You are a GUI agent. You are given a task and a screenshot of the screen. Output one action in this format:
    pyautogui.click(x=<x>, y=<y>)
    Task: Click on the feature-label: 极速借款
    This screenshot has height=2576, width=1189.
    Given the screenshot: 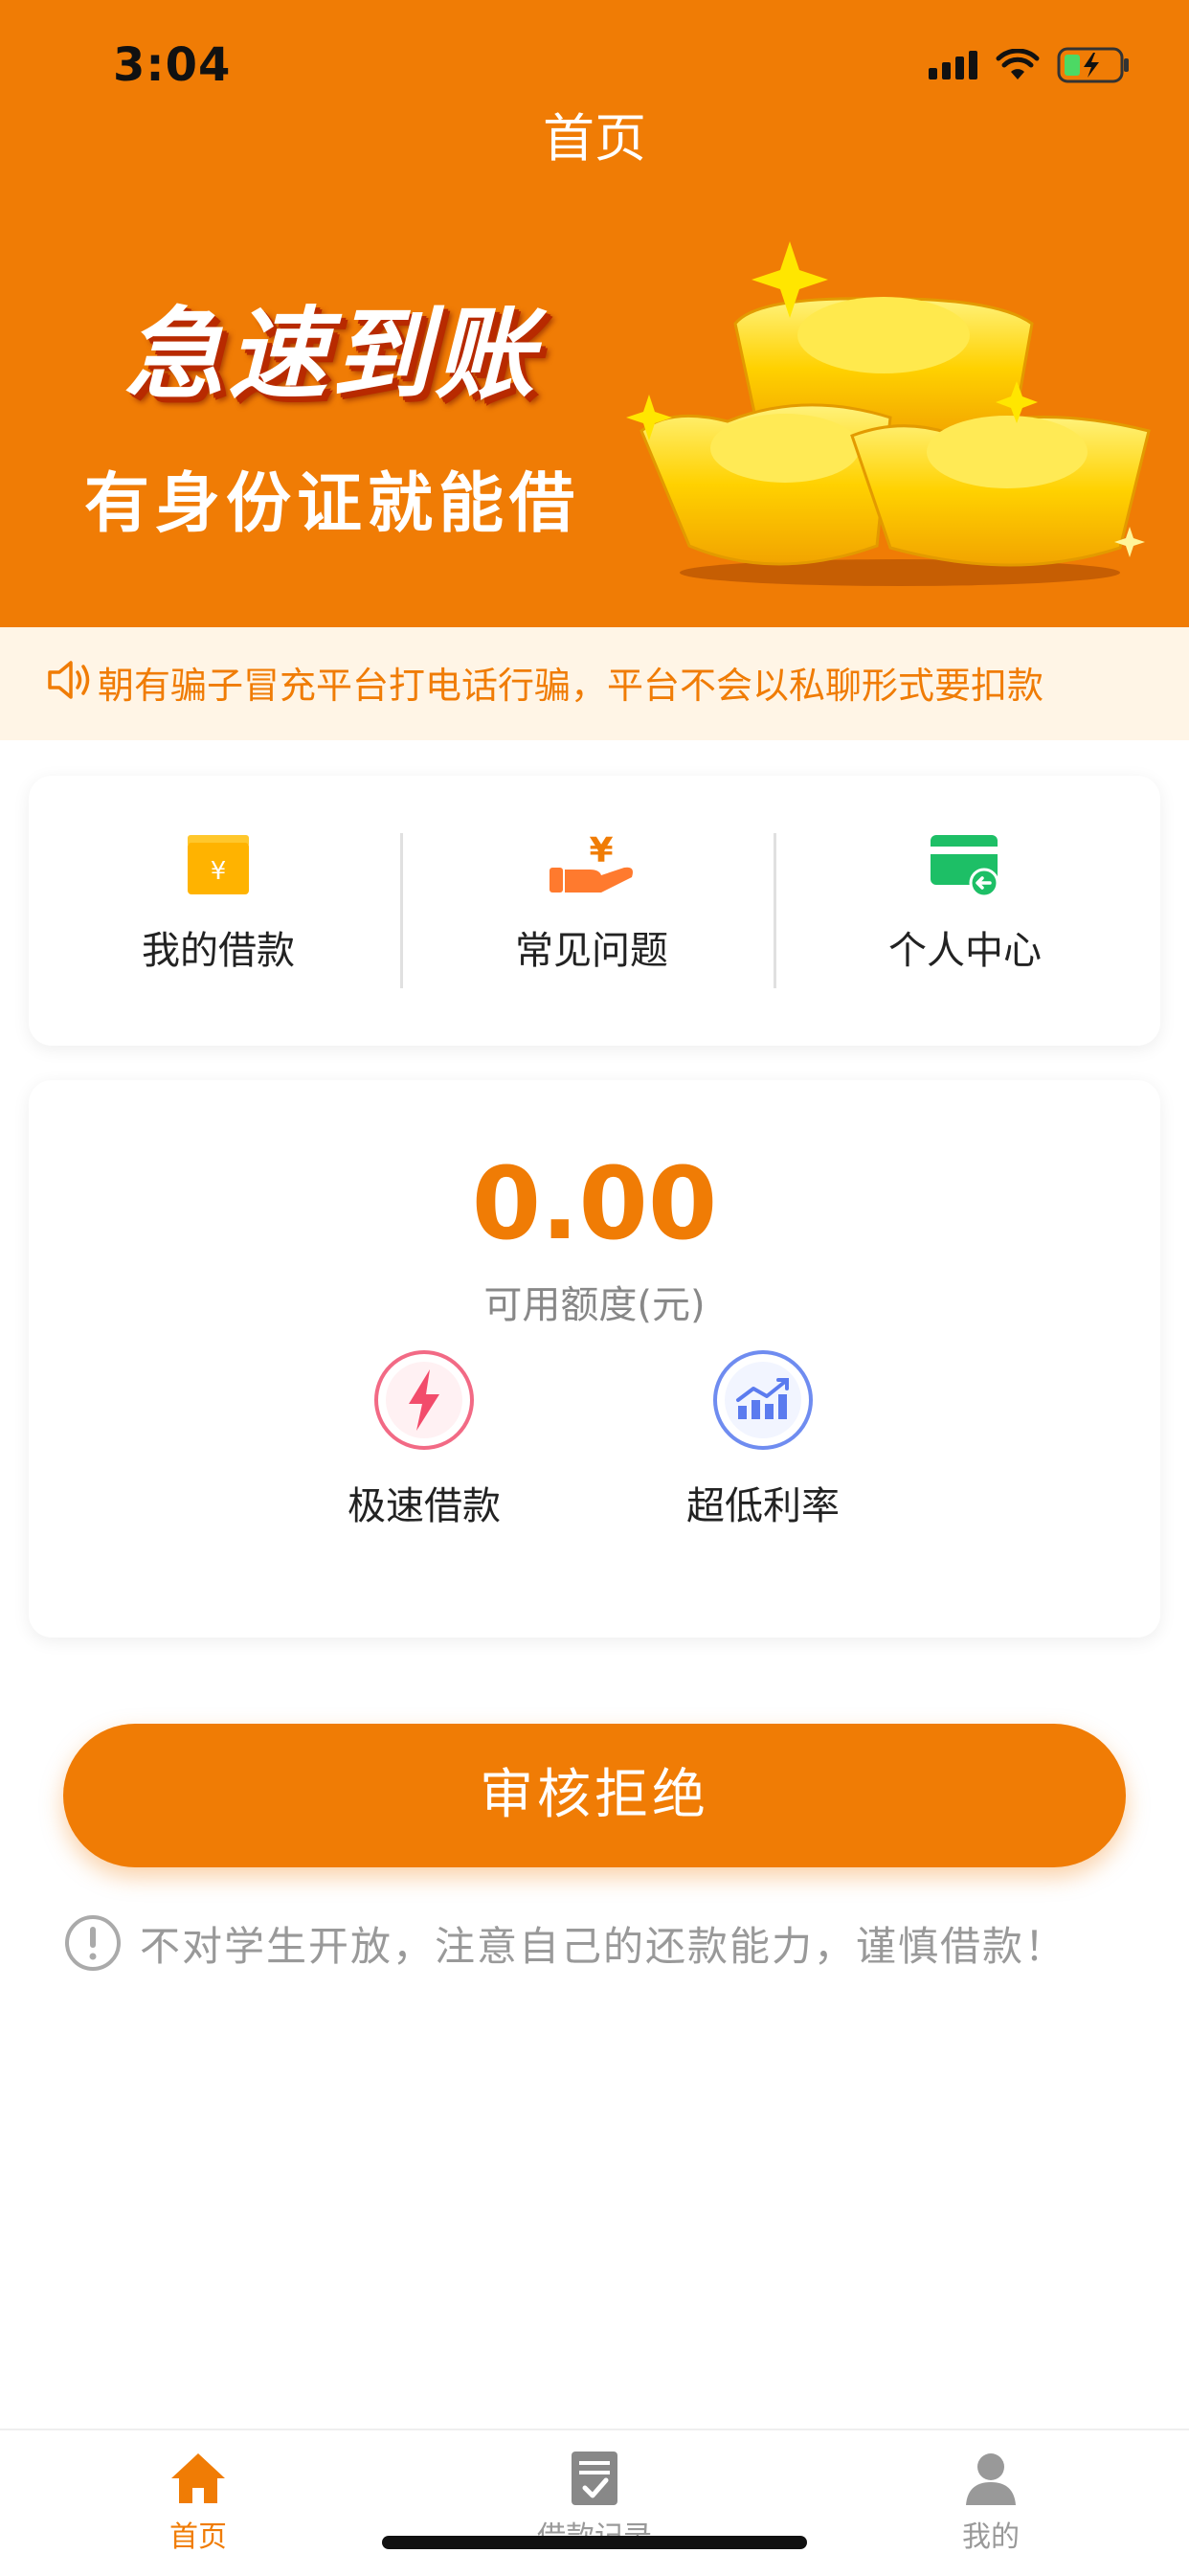 What is the action you would take?
    pyautogui.click(x=424, y=1506)
    